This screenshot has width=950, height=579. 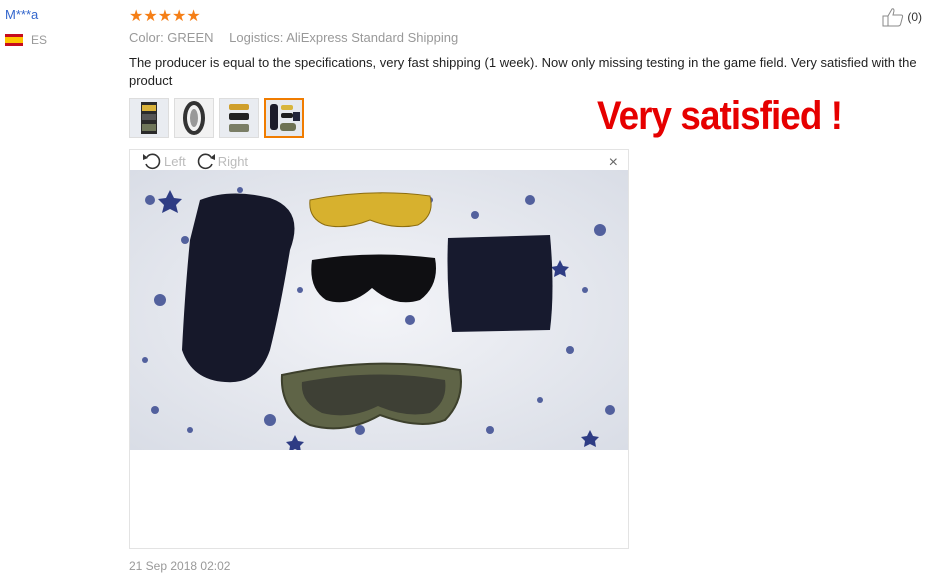 I want to click on thumbs-up-icon, so click(x=893, y=17).